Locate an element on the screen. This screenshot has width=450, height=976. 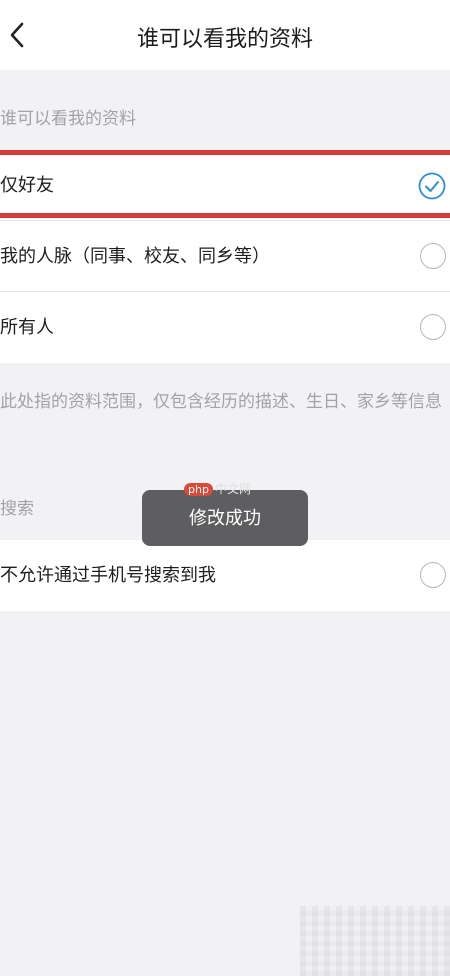
option-disallow-phone-search: 不允许通过手机号搜索到我 is located at coordinates (225, 575).